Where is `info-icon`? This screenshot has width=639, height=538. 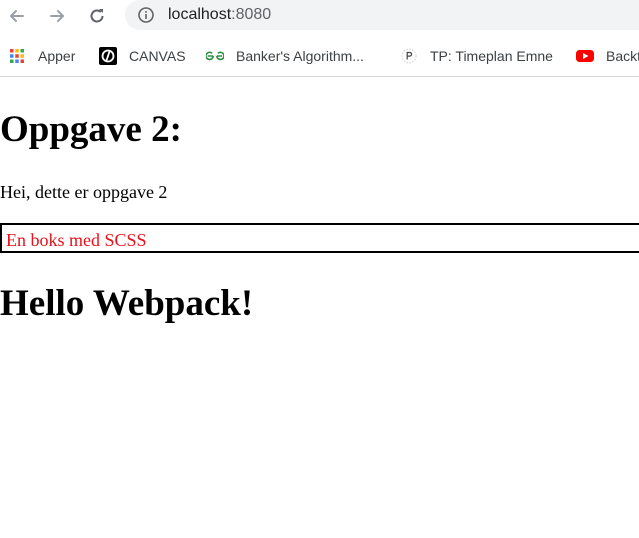 info-icon is located at coordinates (146, 15).